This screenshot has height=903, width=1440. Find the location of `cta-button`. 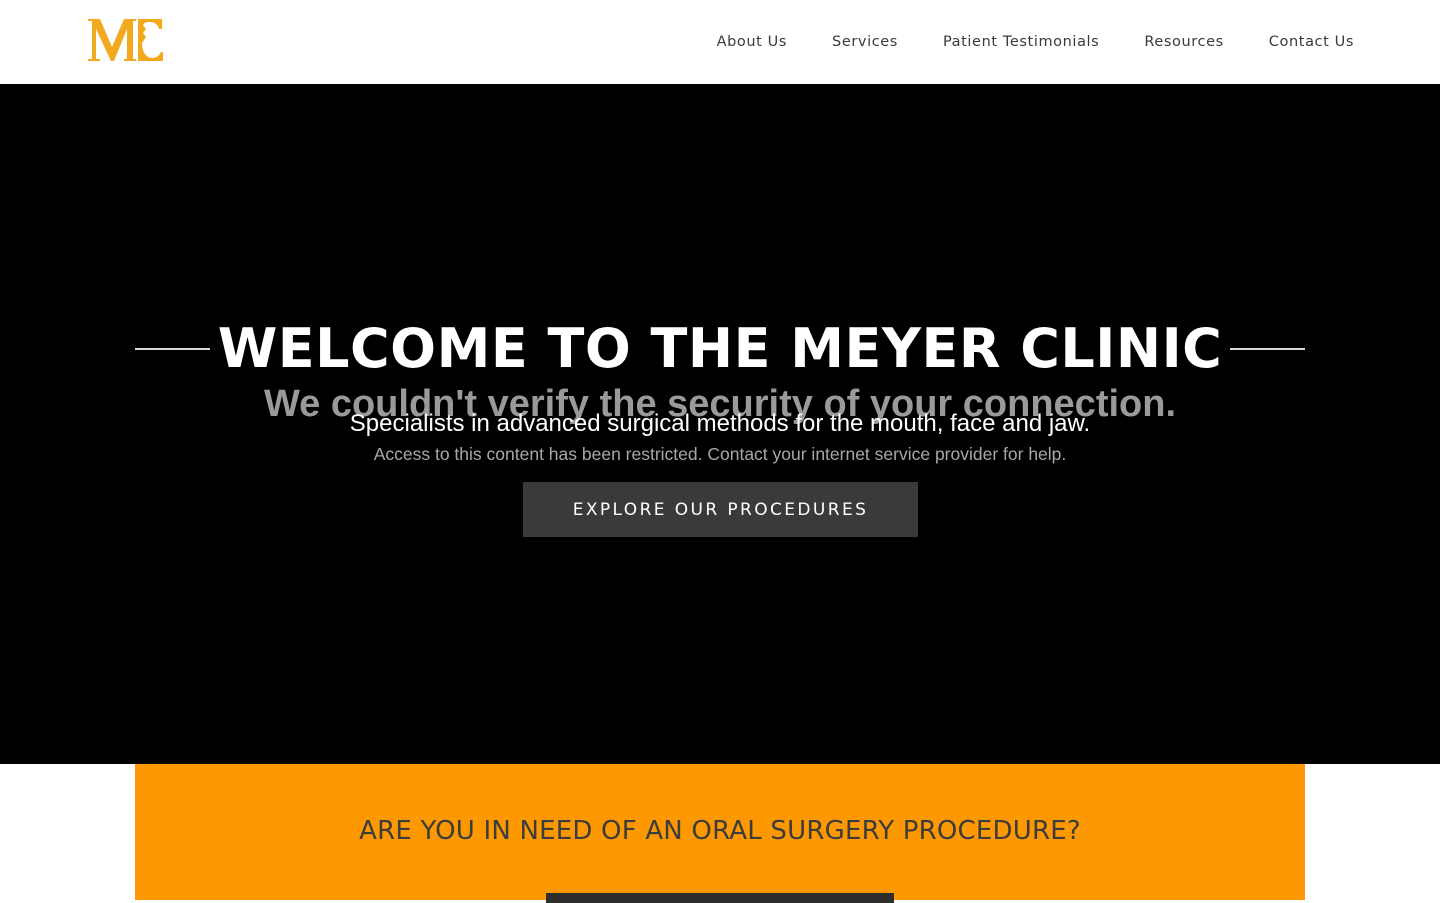

cta-button is located at coordinates (720, 898).